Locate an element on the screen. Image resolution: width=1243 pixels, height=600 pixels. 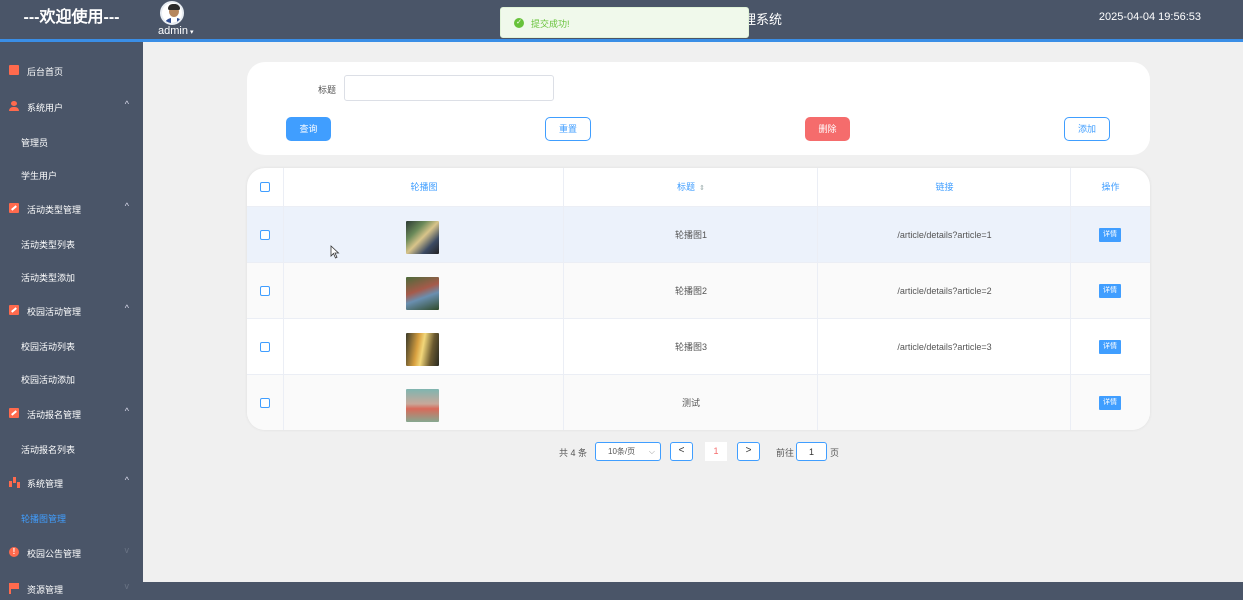
row-link: /article/details?article=2 is located at coordinates (944, 291).